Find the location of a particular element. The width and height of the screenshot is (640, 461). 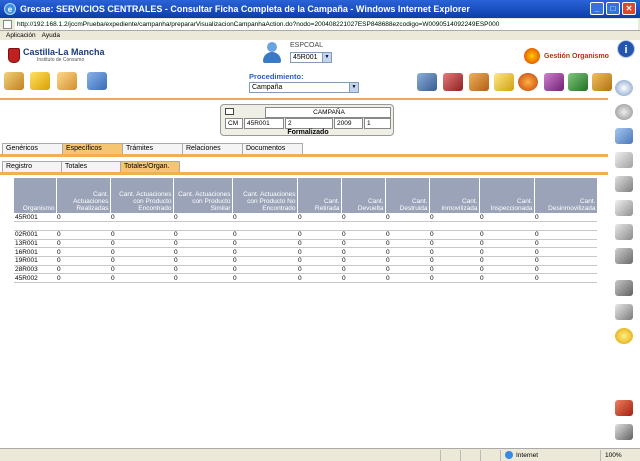

font-icon is located at coordinates (624, 312).